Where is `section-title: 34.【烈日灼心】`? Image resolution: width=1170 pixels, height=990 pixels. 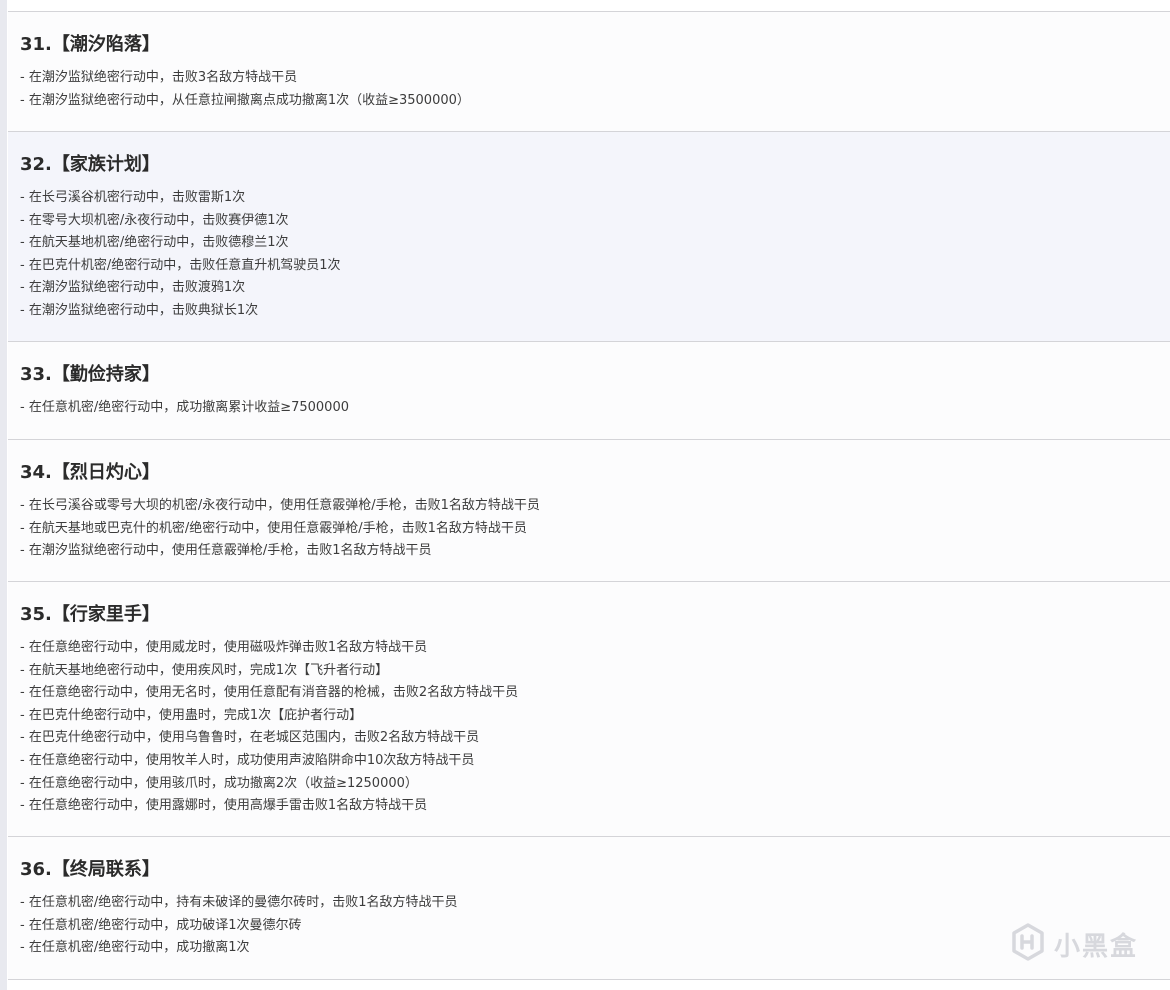
section-title: 34.【烈日灼心】 is located at coordinates (90, 472).